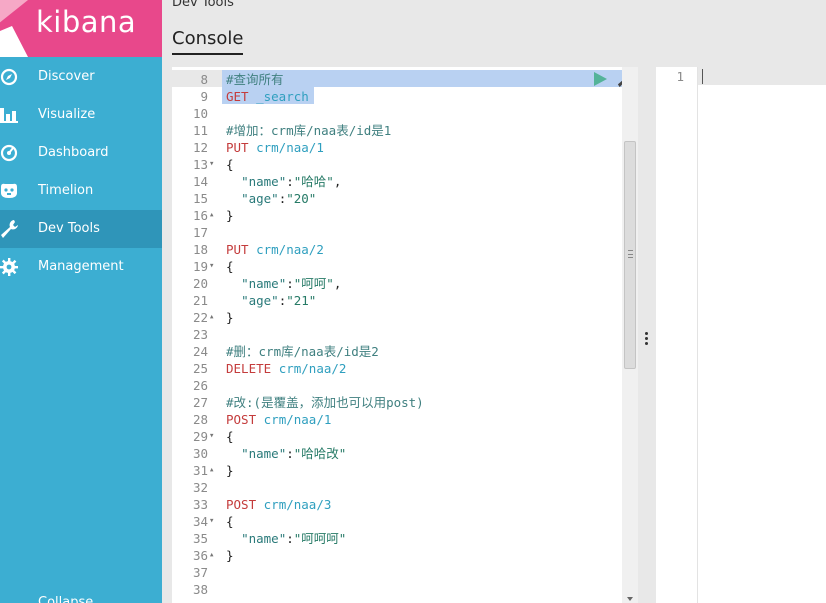 The image size is (826, 603). I want to click on code-line: 14 "name":"哈哈",, so click(405, 181).